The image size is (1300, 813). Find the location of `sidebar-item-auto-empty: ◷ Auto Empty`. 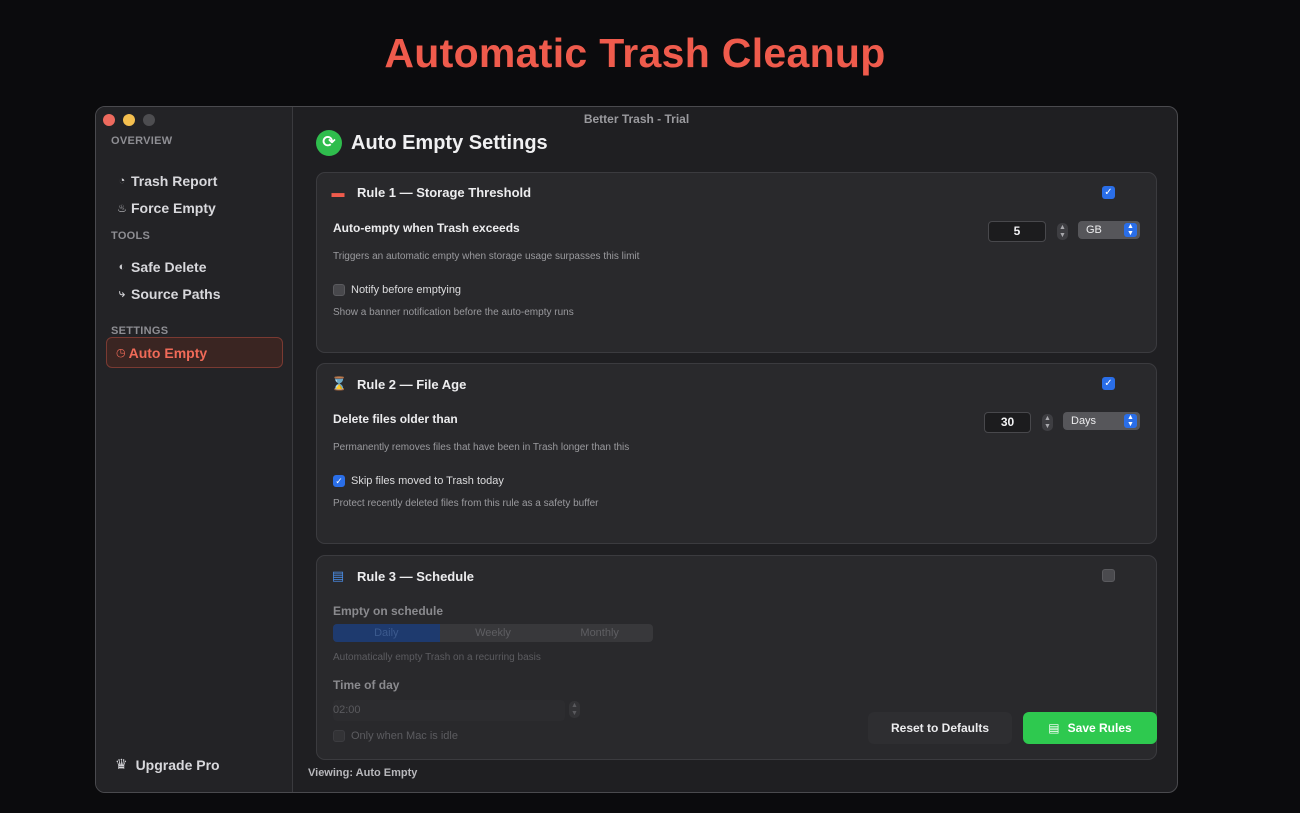

sidebar-item-auto-empty: ◷ Auto Empty is located at coordinates (194, 352).